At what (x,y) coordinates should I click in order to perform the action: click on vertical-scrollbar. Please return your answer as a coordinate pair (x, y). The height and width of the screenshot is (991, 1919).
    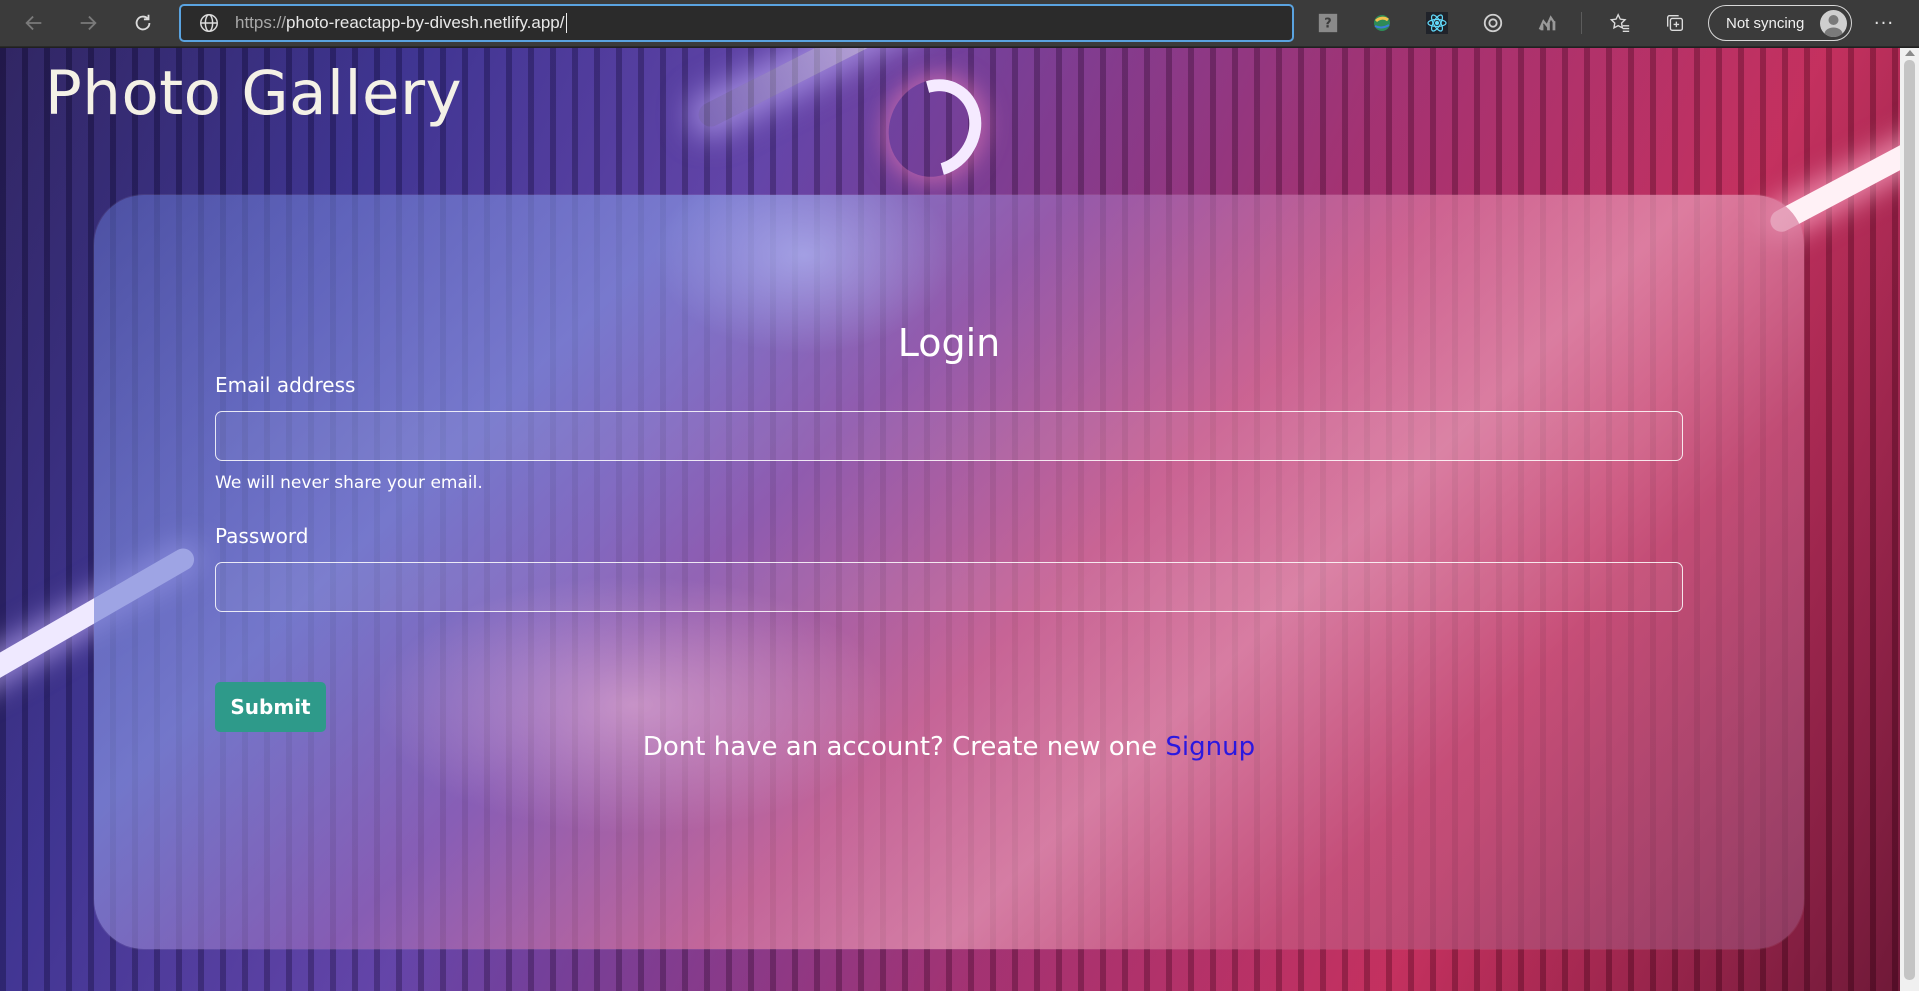
    Looking at the image, I should click on (1909, 519).